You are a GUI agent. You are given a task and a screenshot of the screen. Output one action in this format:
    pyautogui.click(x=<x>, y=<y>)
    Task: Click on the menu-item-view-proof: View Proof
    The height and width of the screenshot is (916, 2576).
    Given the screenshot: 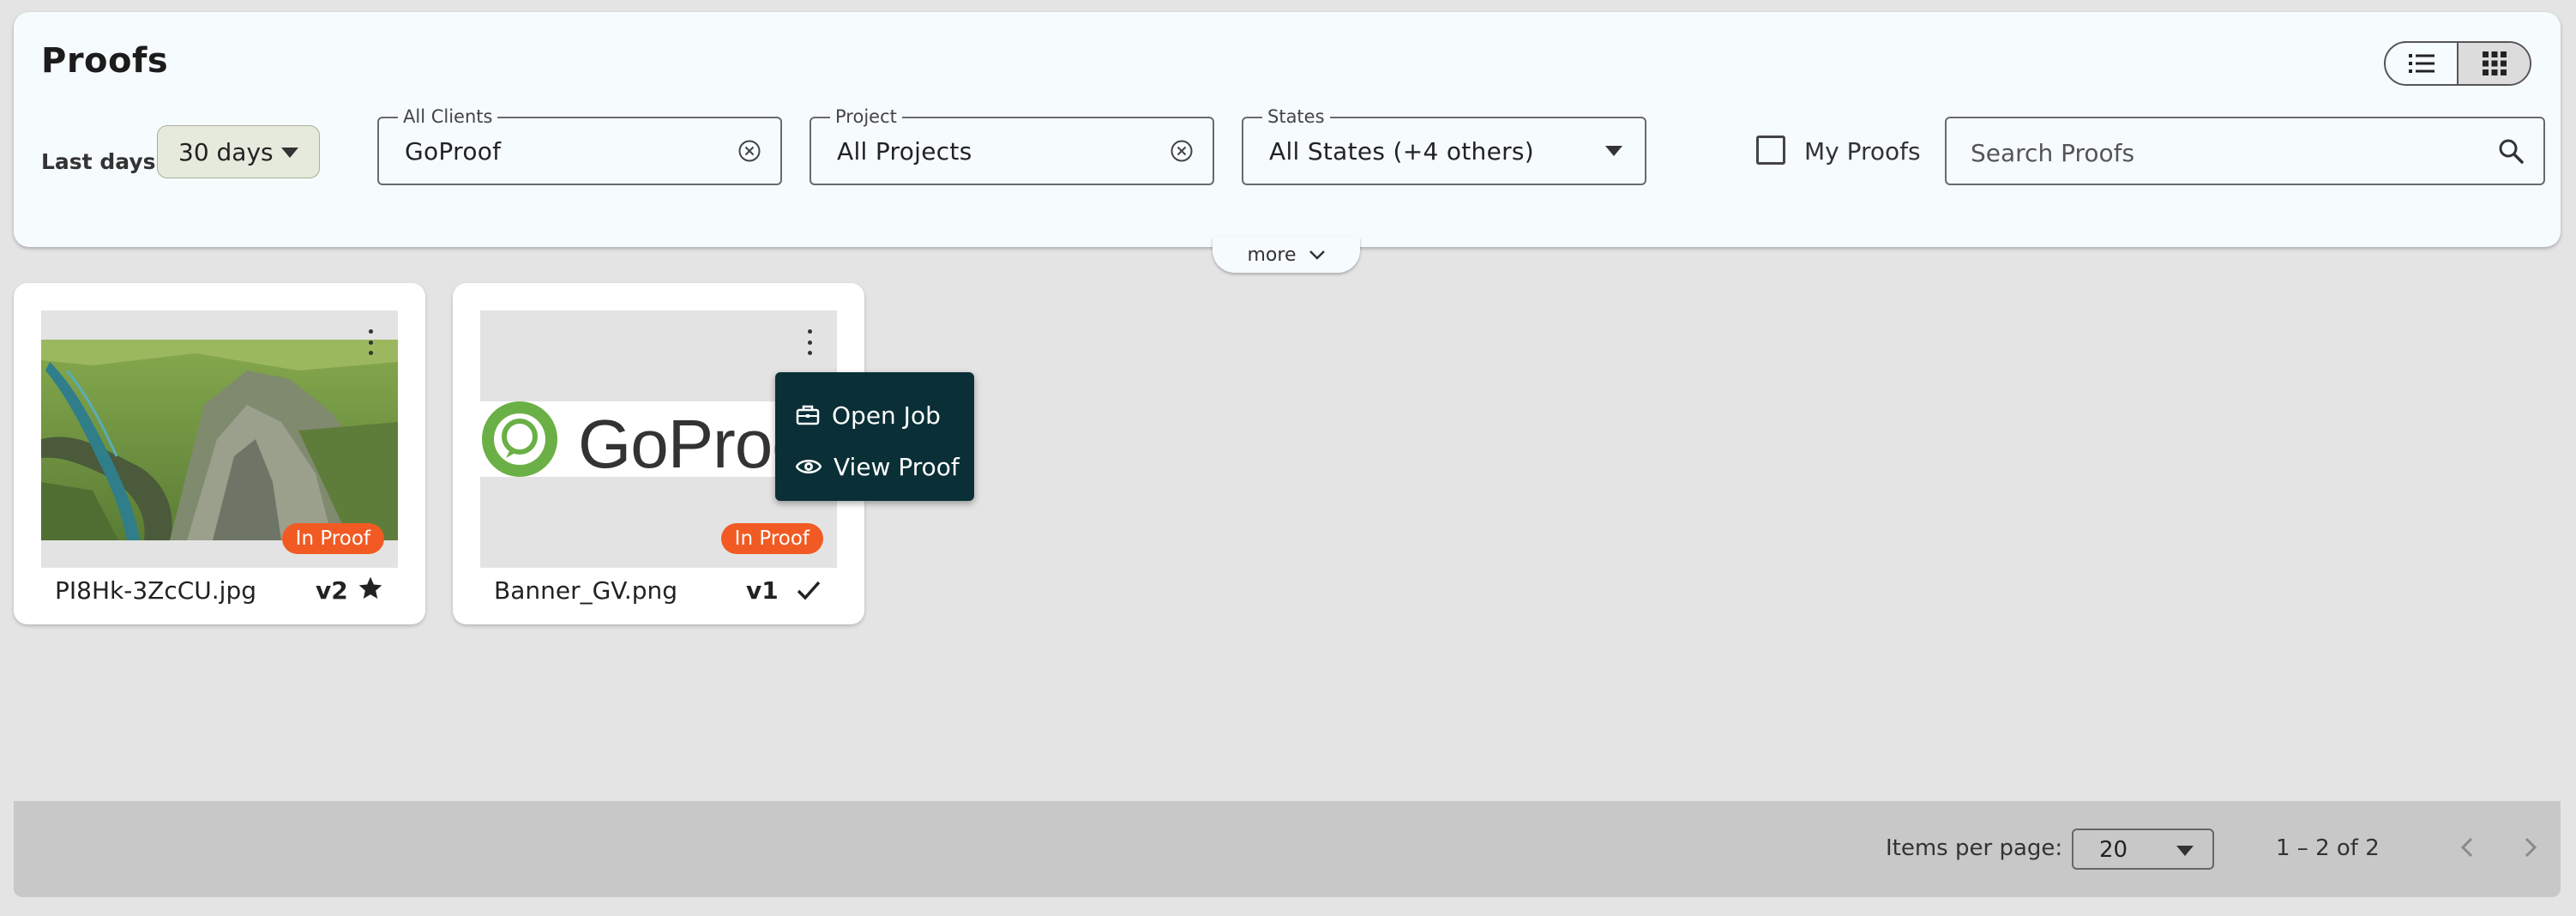 What is the action you would take?
    pyautogui.click(x=875, y=466)
    